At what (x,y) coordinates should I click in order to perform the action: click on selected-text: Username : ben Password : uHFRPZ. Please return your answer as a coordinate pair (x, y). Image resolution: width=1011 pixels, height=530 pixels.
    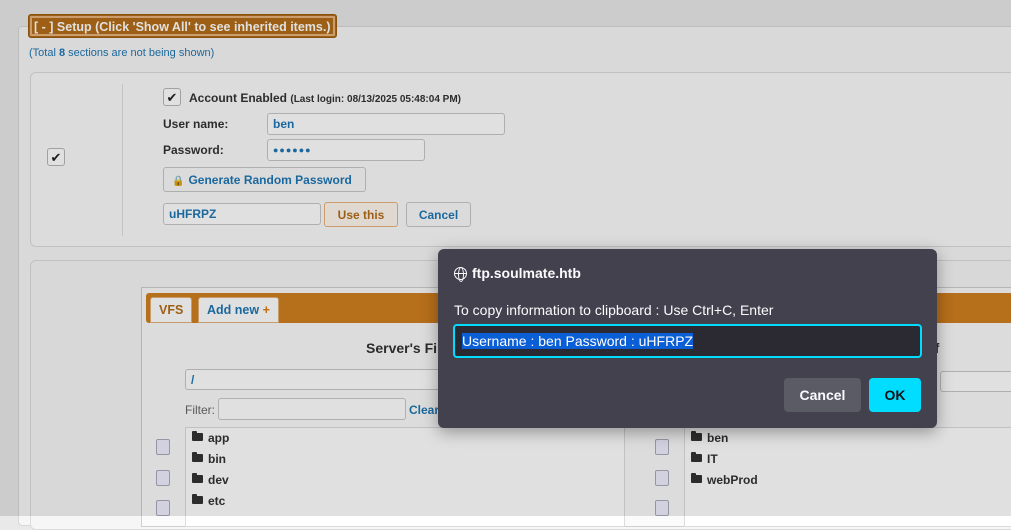
    Looking at the image, I should click on (578, 341).